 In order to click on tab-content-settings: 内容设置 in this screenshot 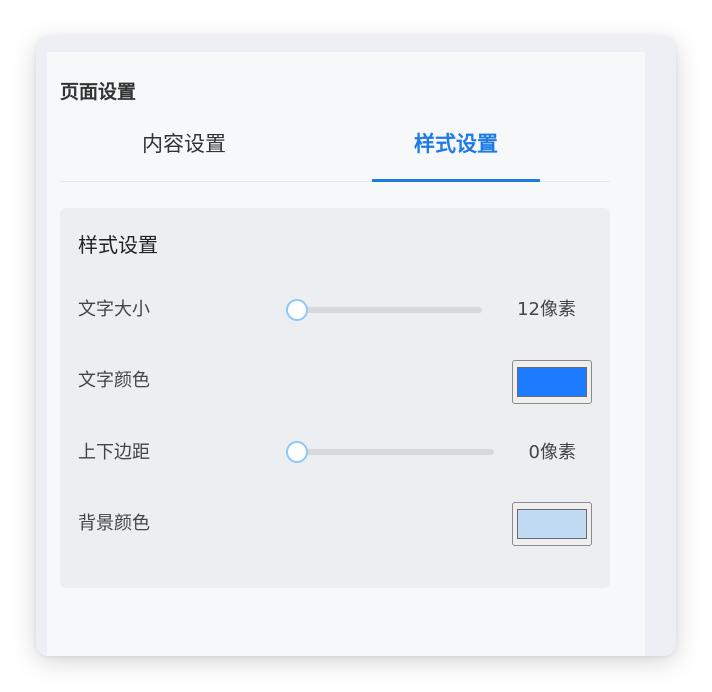, I will do `click(184, 149)`.